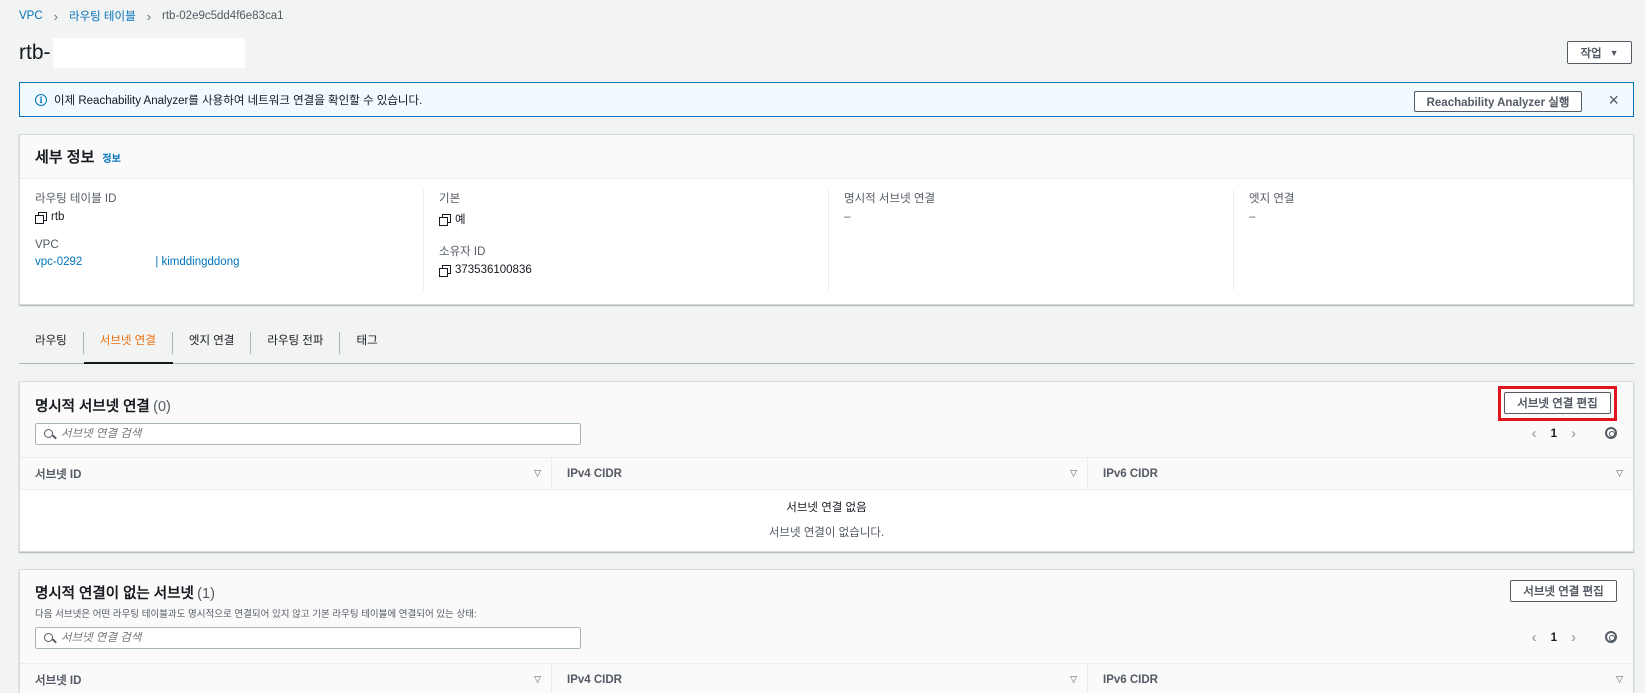  What do you see at coordinates (111, 157) in the screenshot?
I see `info-link: 정보` at bounding box center [111, 157].